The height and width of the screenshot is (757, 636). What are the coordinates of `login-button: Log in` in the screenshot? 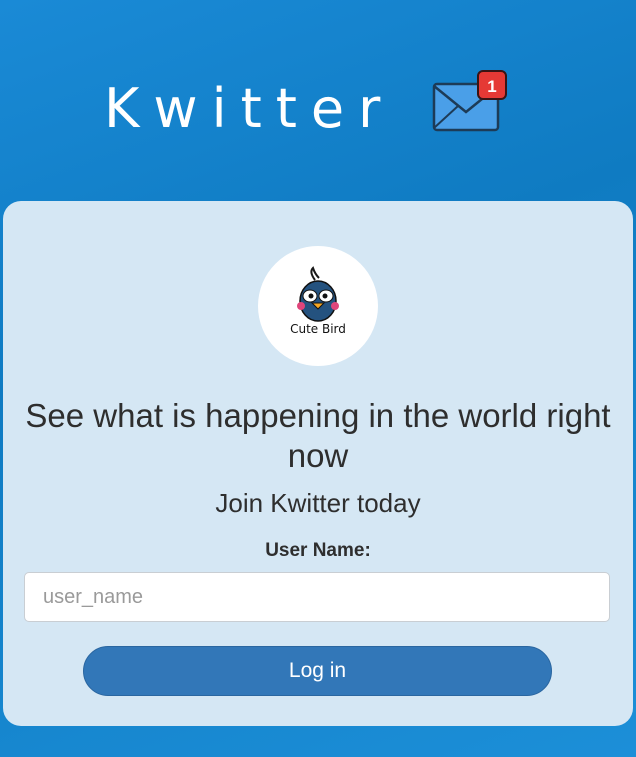 It's located at (317, 671).